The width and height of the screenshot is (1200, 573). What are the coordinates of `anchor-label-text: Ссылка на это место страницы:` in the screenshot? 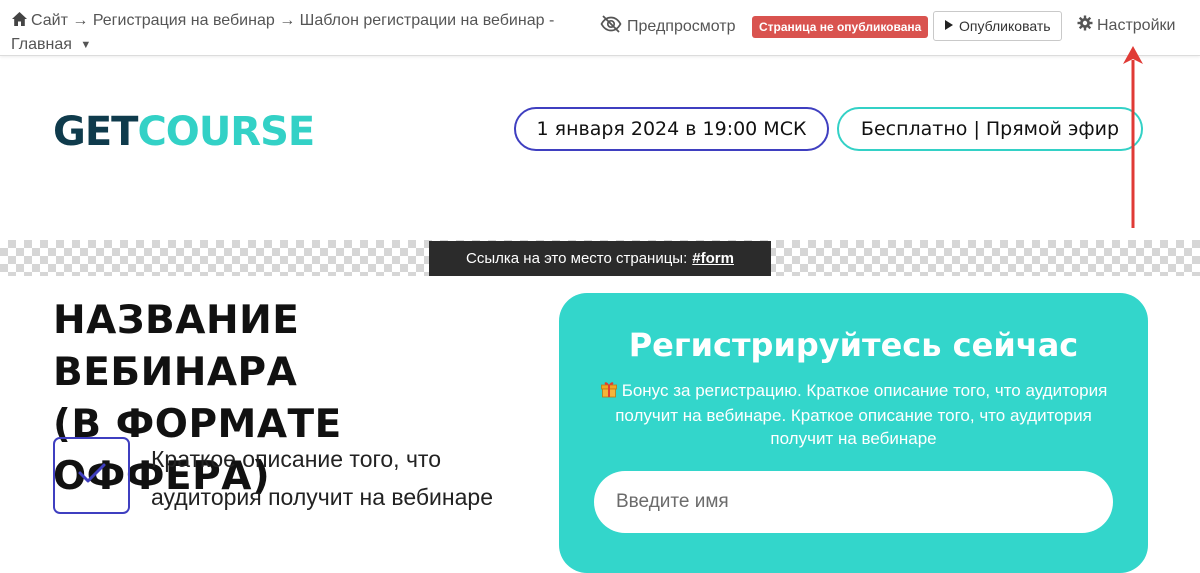 It's located at (577, 258).